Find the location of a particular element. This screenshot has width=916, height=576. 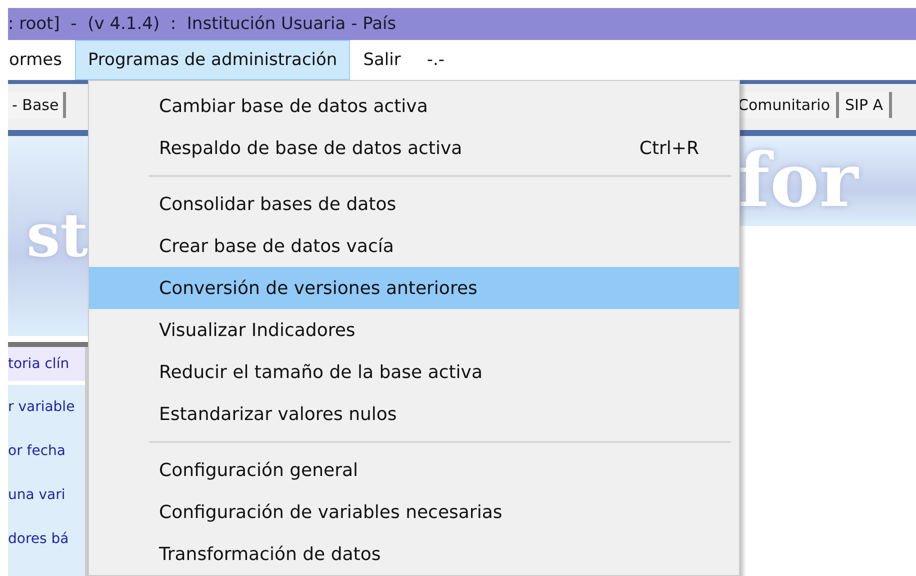

nav-link: or fecha is located at coordinates (46, 451).